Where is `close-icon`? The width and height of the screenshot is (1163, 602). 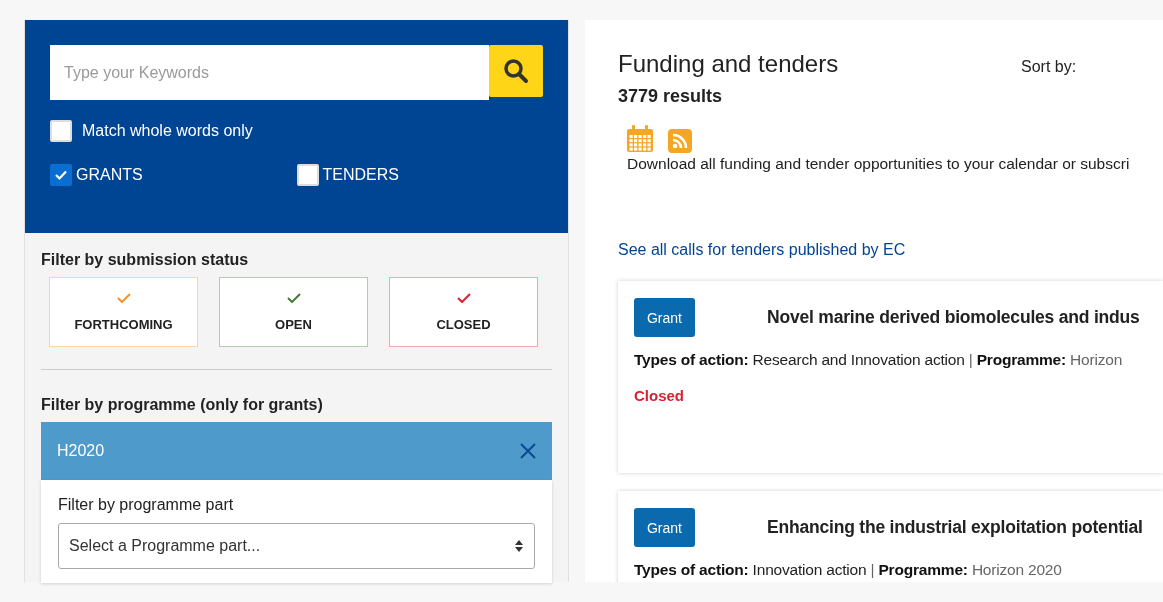
close-icon is located at coordinates (528, 451).